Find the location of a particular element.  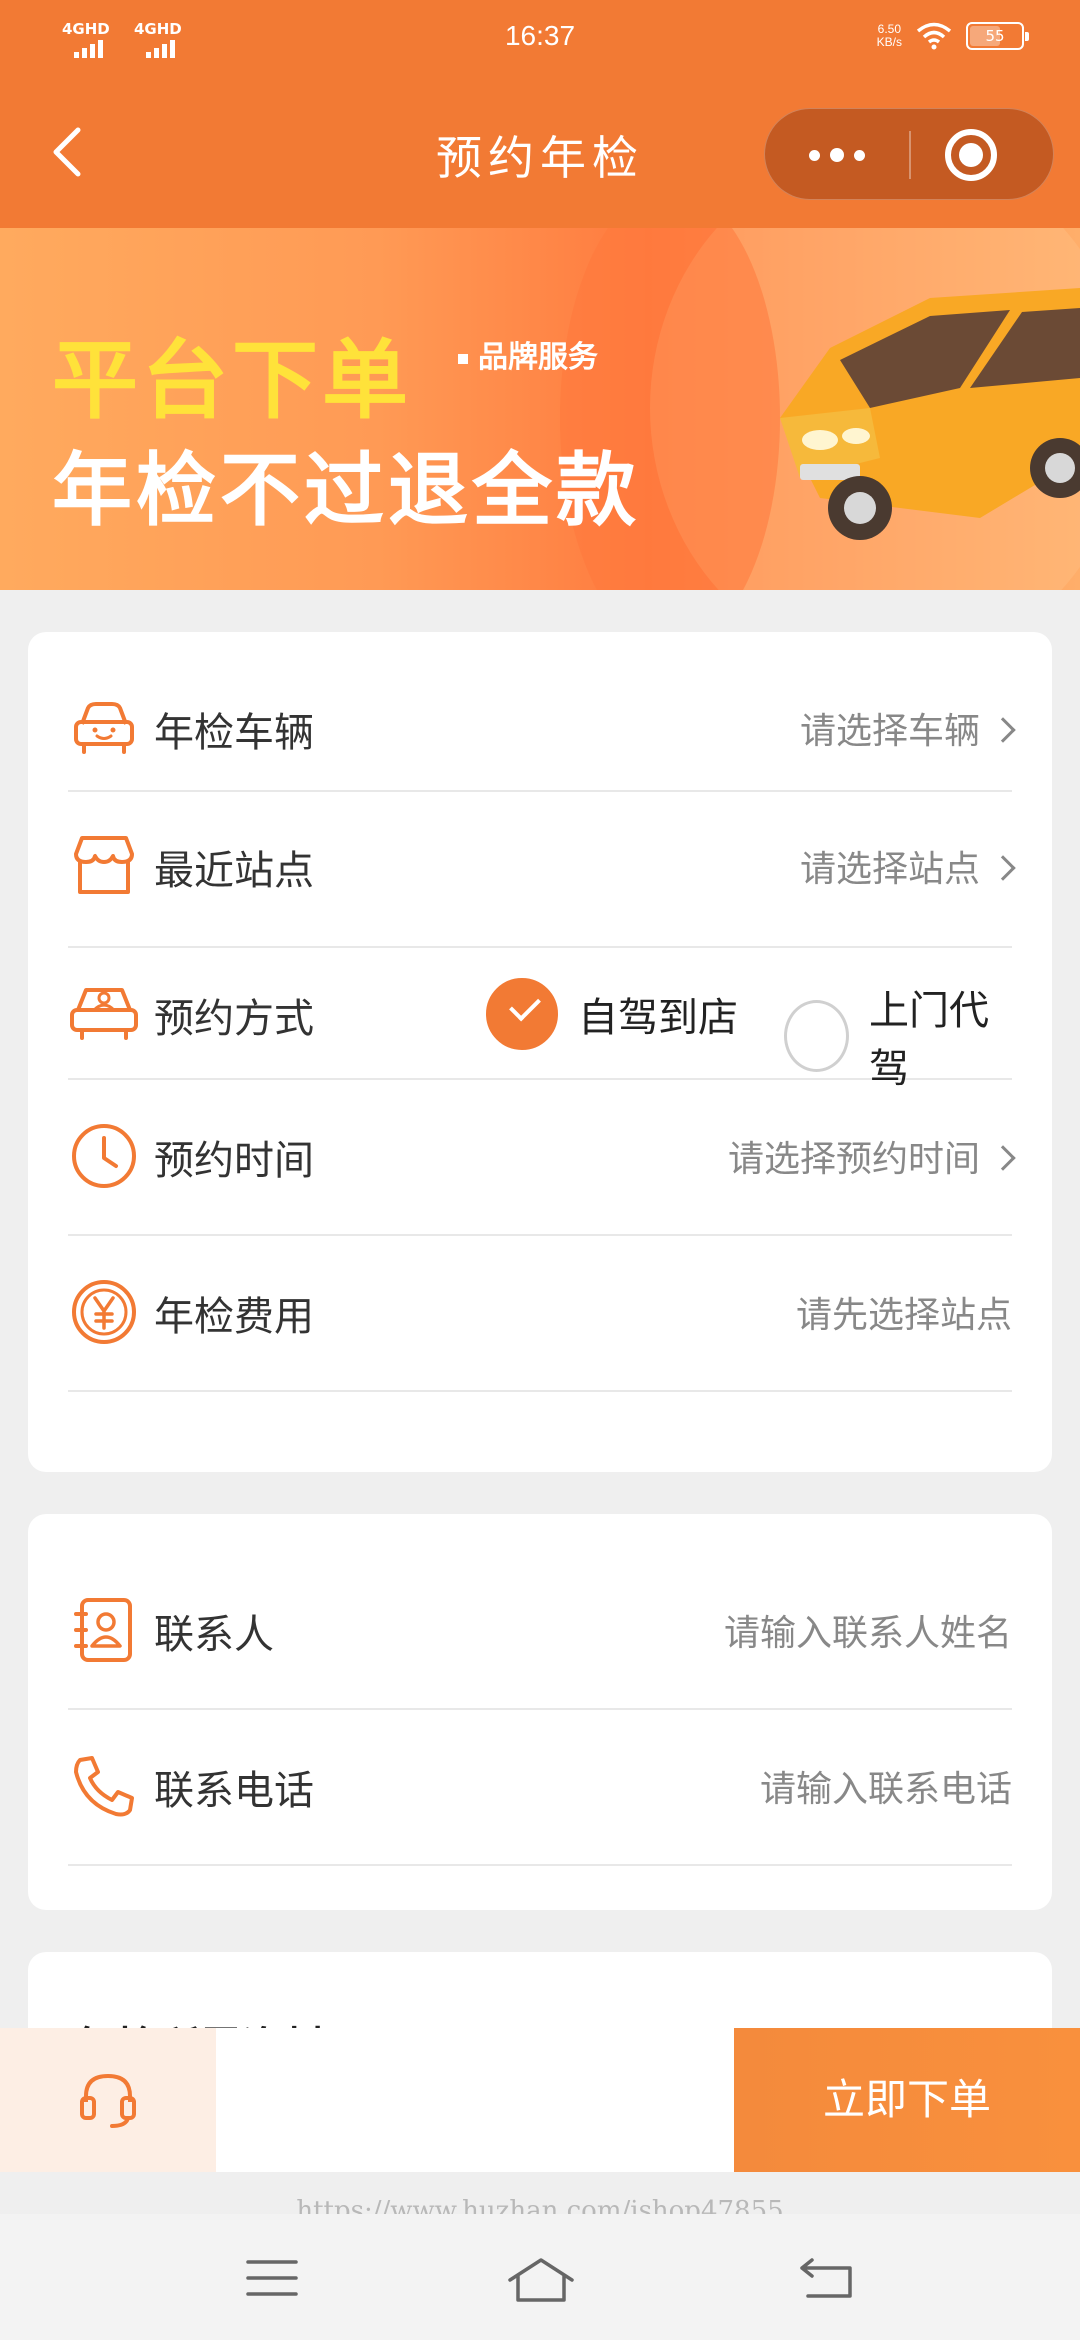

system-nav-bar is located at coordinates (540, 2277).